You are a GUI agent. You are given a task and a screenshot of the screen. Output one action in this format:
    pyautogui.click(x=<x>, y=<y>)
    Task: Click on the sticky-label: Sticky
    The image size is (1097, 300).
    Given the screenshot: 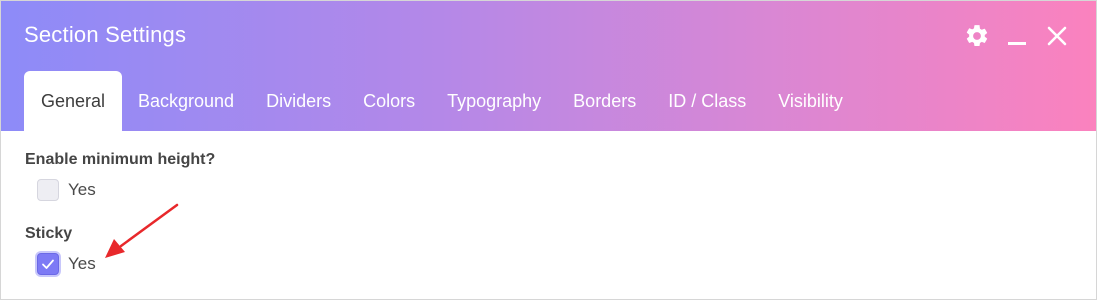 What is the action you would take?
    pyautogui.click(x=49, y=233)
    